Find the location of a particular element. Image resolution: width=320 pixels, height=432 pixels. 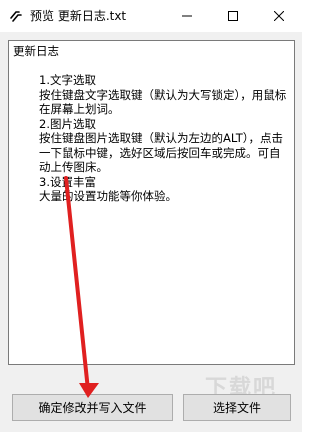

close-button is located at coordinates (279, 16).